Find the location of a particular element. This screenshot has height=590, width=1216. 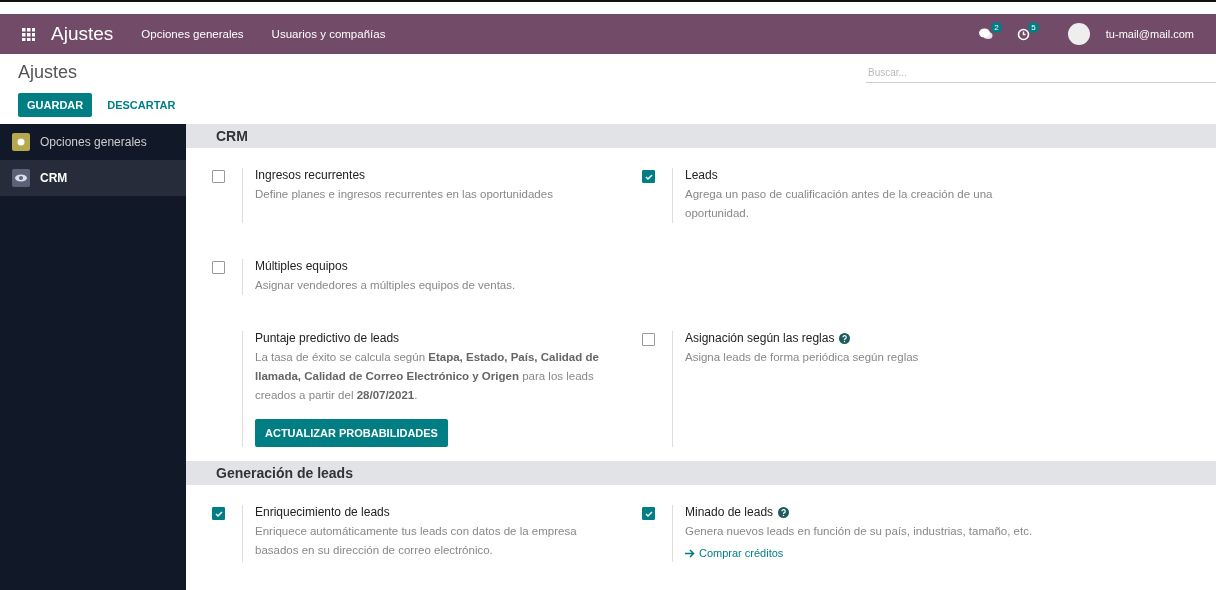

sidebar-item: CRM is located at coordinates (93, 178).